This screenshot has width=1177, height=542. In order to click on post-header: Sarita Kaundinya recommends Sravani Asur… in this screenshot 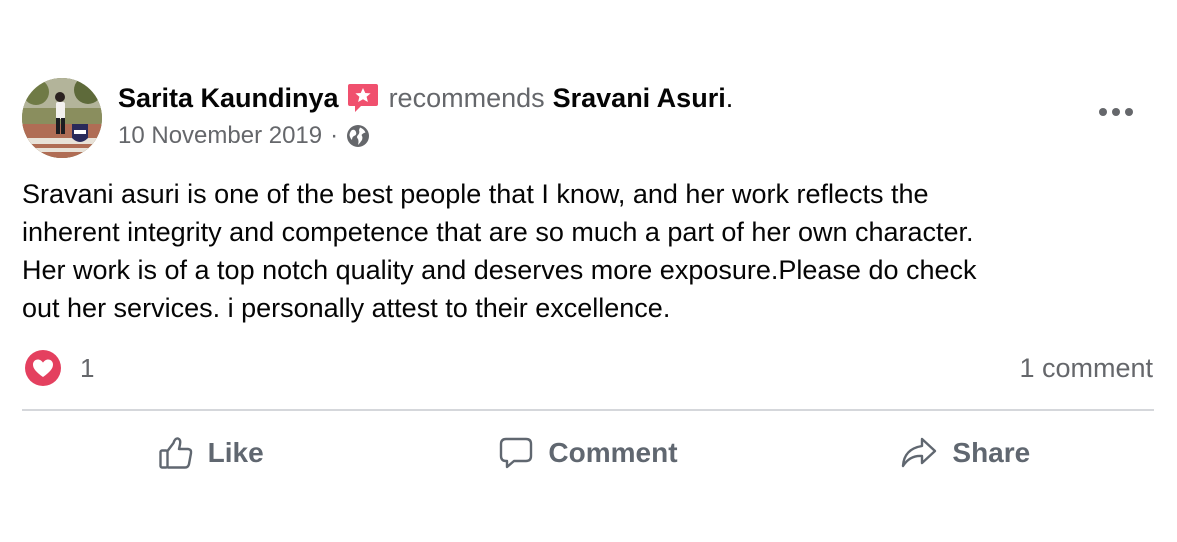, I will do `click(425, 98)`.